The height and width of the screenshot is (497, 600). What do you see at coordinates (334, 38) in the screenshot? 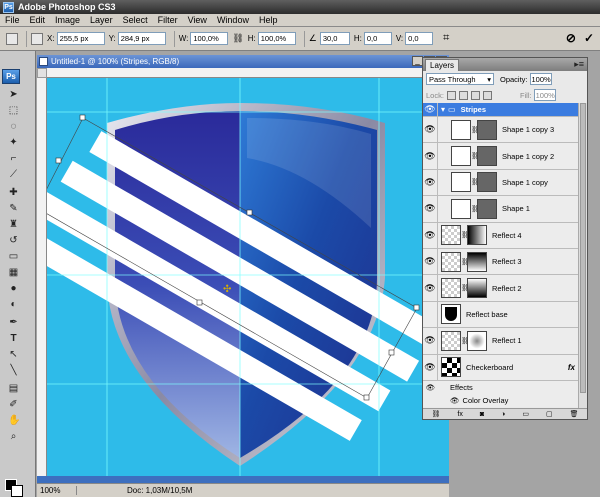
I see `angle-input: 30,0` at bounding box center [334, 38].